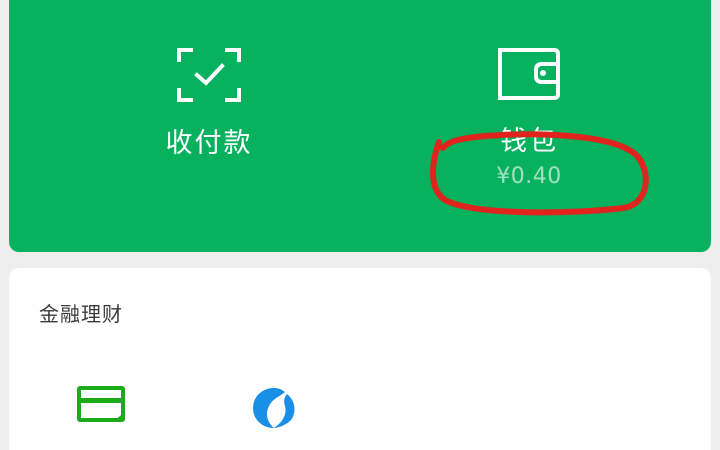  What do you see at coordinates (102, 405) in the screenshot?
I see `credit-card-icon` at bounding box center [102, 405].